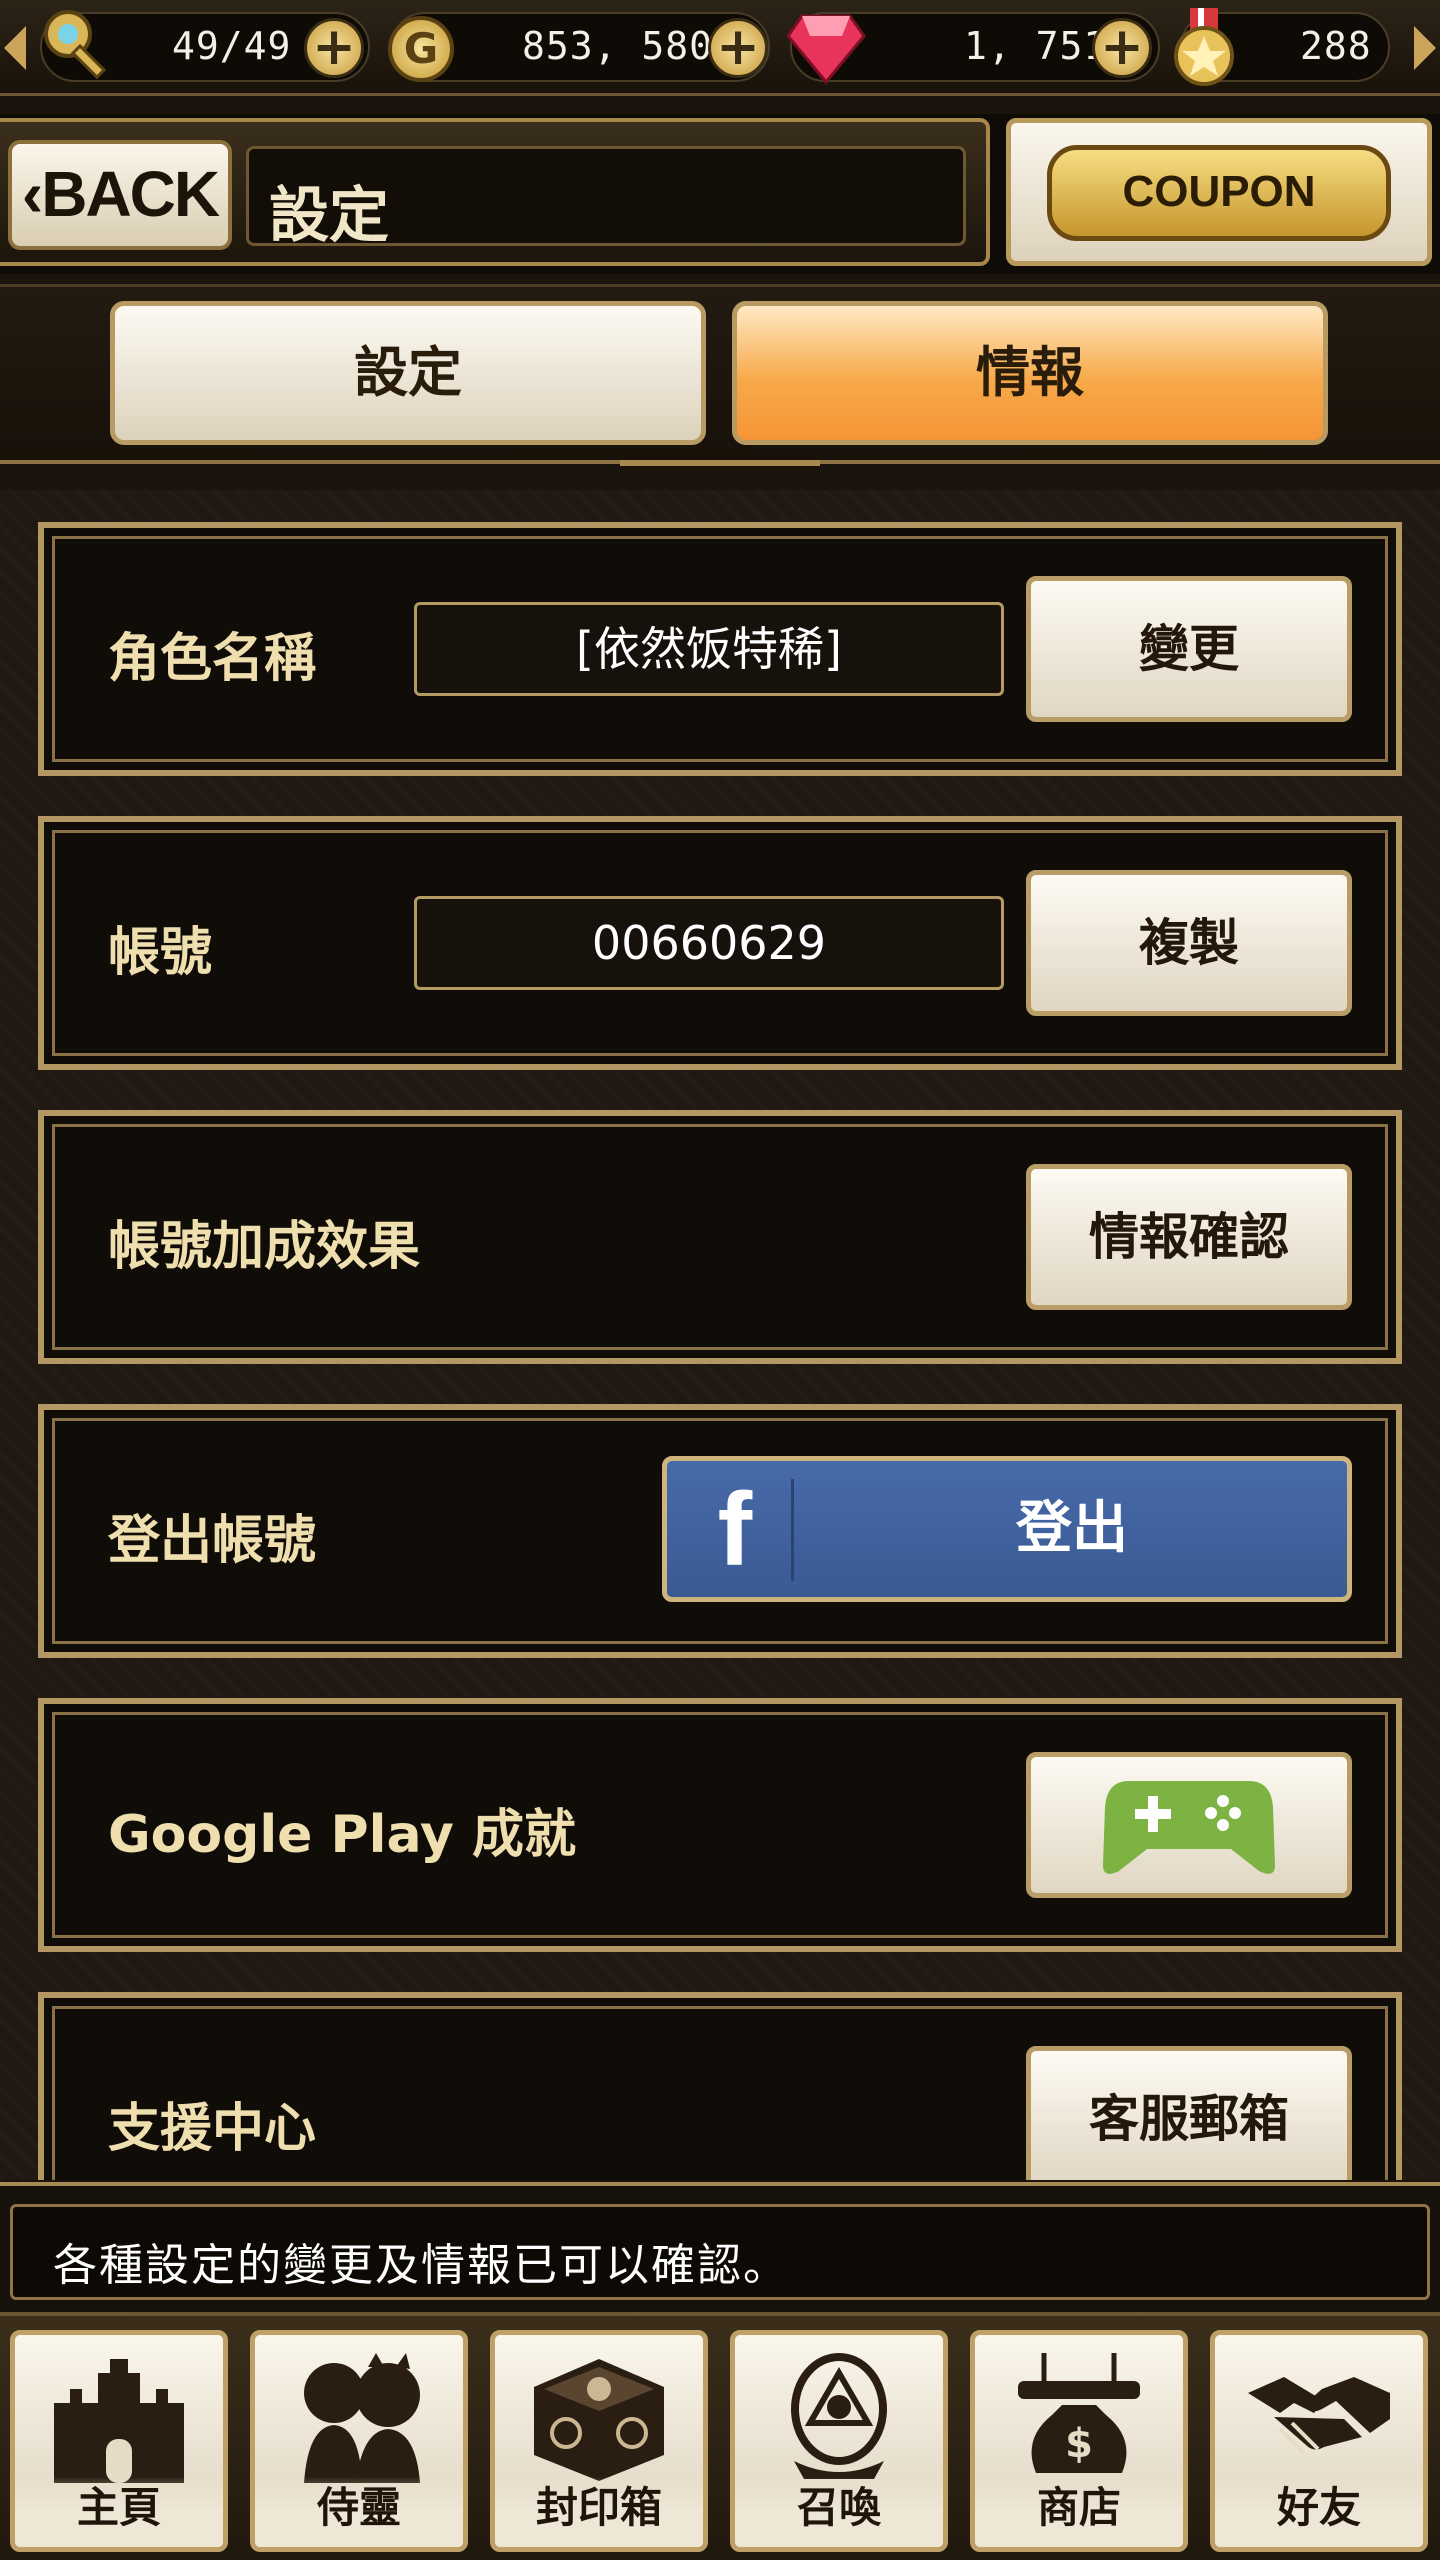 This screenshot has height=2560, width=1440. What do you see at coordinates (1204, 47) in the screenshot?
I see `star-medal-icon` at bounding box center [1204, 47].